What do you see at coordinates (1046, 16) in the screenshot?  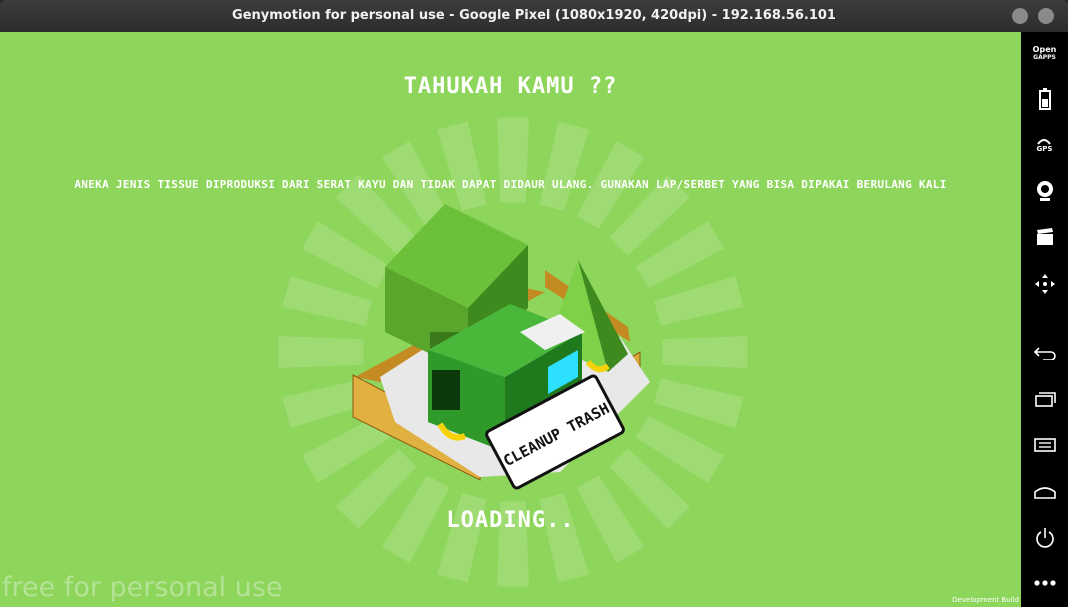 I see `close-button` at bounding box center [1046, 16].